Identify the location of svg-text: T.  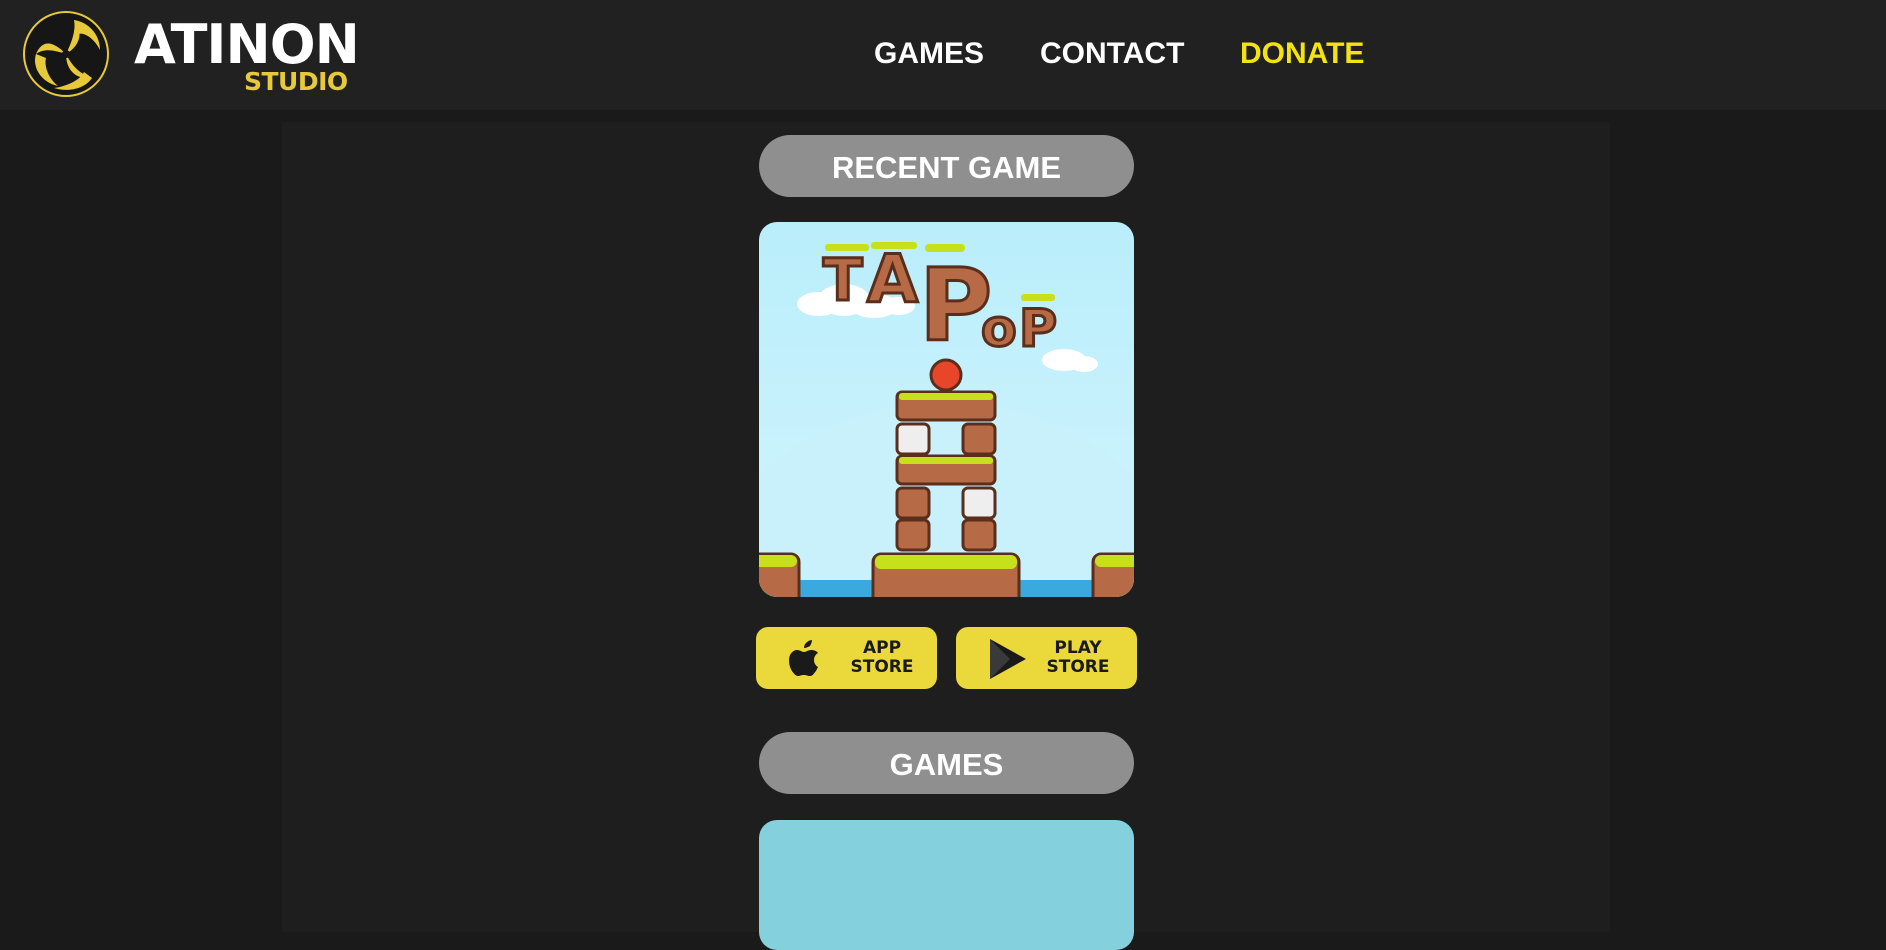
(843, 280).